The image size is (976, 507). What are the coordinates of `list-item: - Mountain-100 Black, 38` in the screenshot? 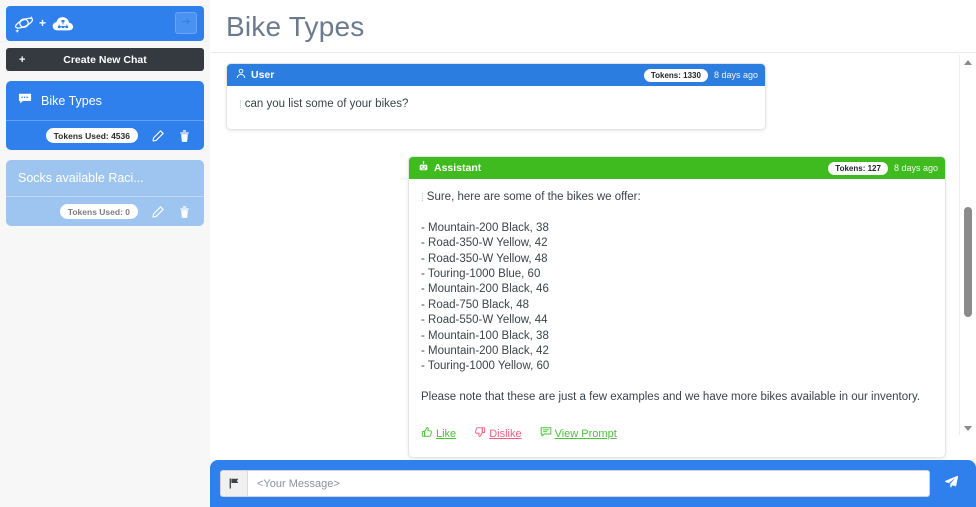 It's located at (485, 335).